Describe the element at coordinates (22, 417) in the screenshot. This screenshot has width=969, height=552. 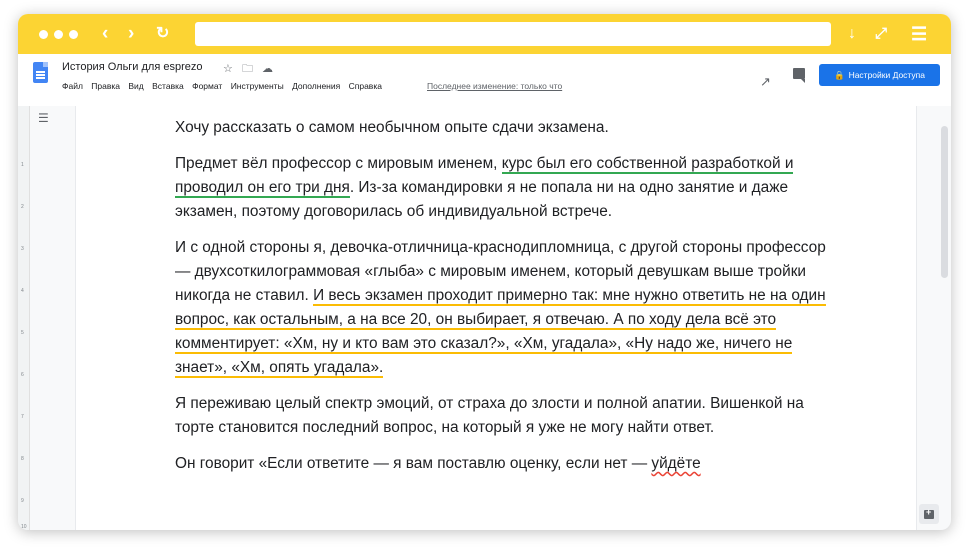
I see `ruler-number: 7` at that location.